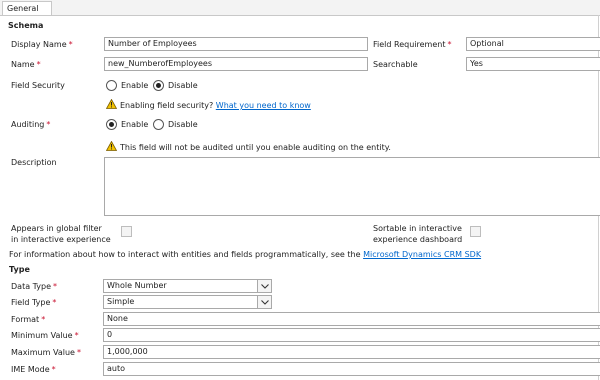 The width and height of the screenshot is (600, 380). I want to click on what-you-need-to-know-link: What you need to know, so click(263, 105).